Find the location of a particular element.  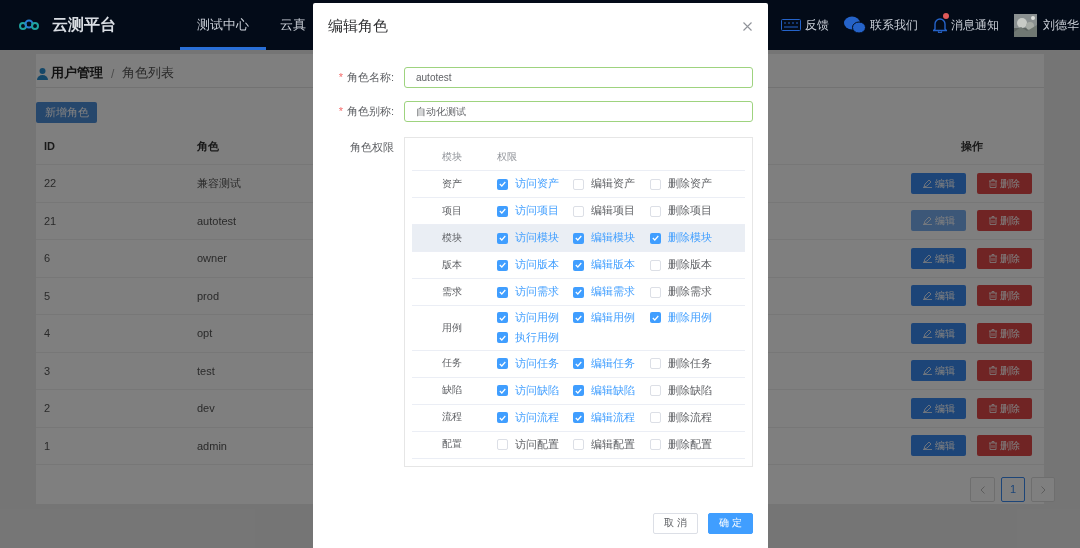

breadcrumb-item: 用户管理 is located at coordinates (77, 73).